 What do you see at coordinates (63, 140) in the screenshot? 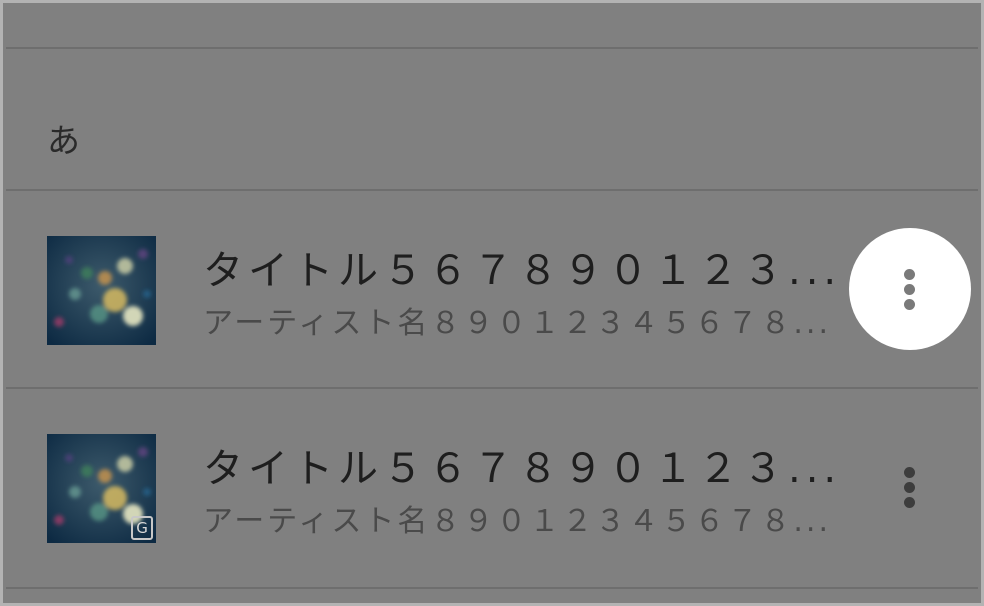
I see `section-index-header: あ` at bounding box center [63, 140].